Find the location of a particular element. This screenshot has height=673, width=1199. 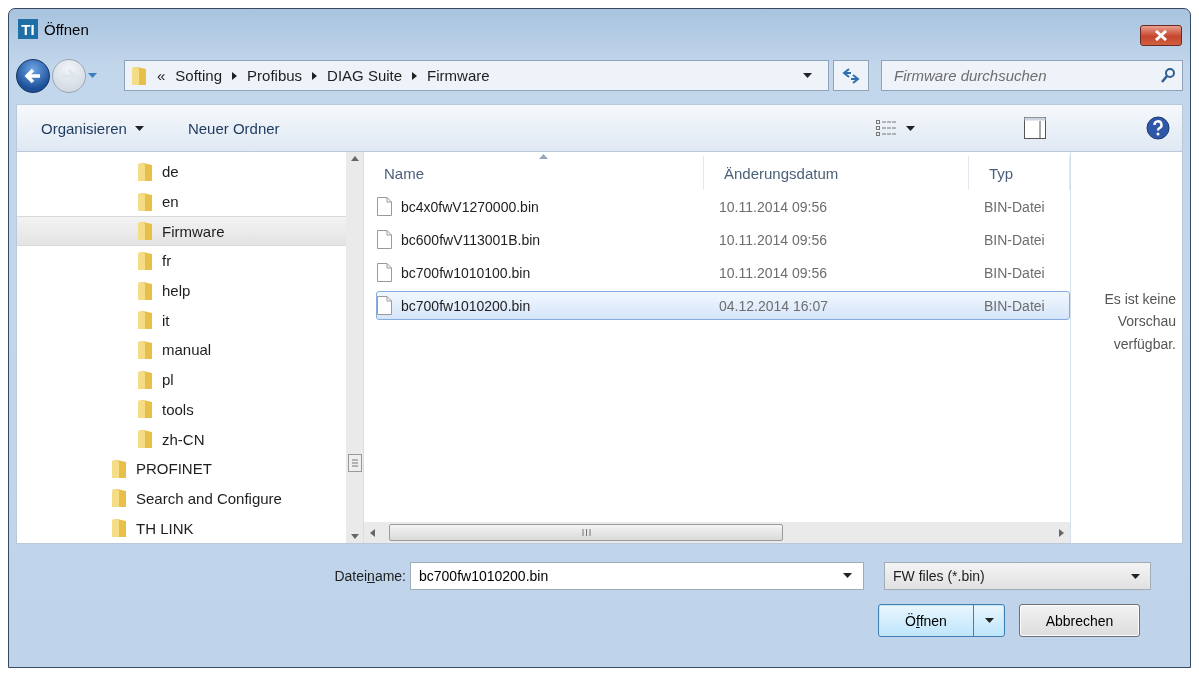

folder-name: zh-CN is located at coordinates (183, 439).